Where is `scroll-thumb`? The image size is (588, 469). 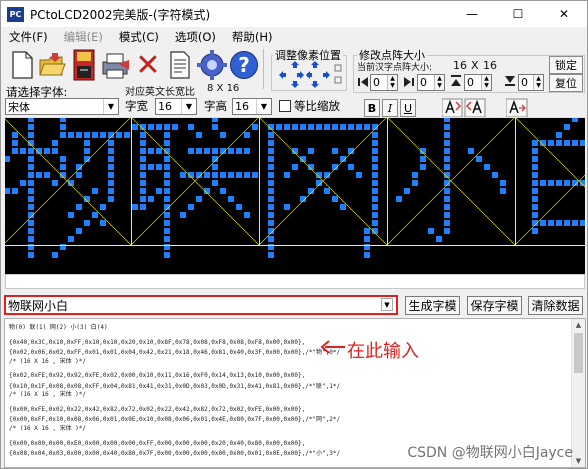
scroll-thumb is located at coordinates (578, 353).